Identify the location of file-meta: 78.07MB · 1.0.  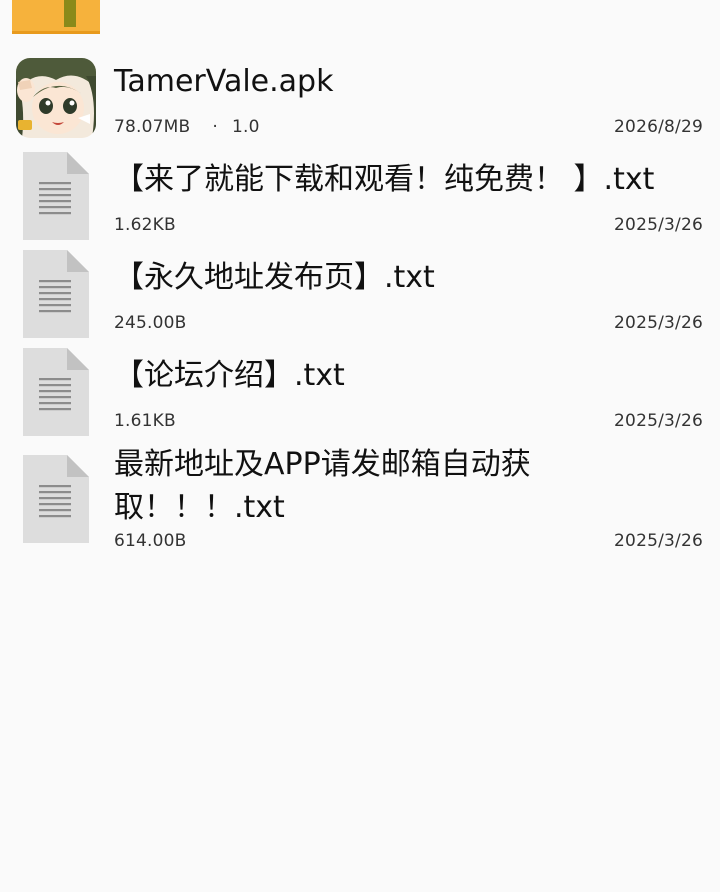
(187, 127).